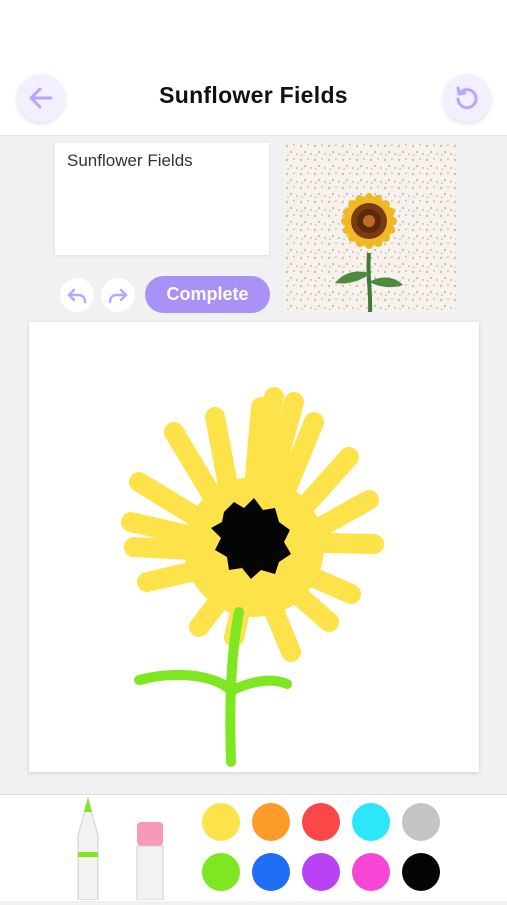 Image resolution: width=507 pixels, height=905 pixels. I want to click on color-swatch-gray, so click(421, 822).